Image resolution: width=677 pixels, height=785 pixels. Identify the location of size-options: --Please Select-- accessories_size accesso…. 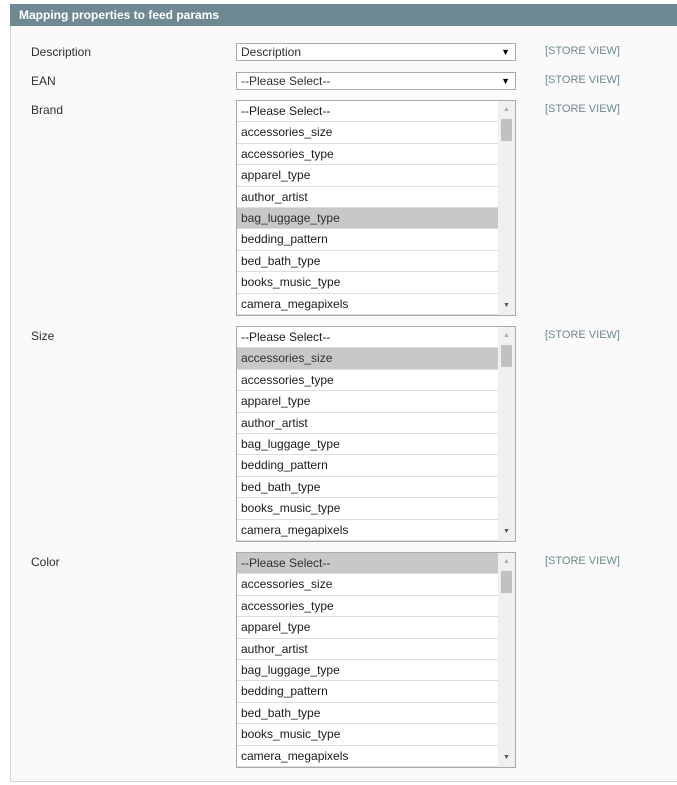
(367, 434).